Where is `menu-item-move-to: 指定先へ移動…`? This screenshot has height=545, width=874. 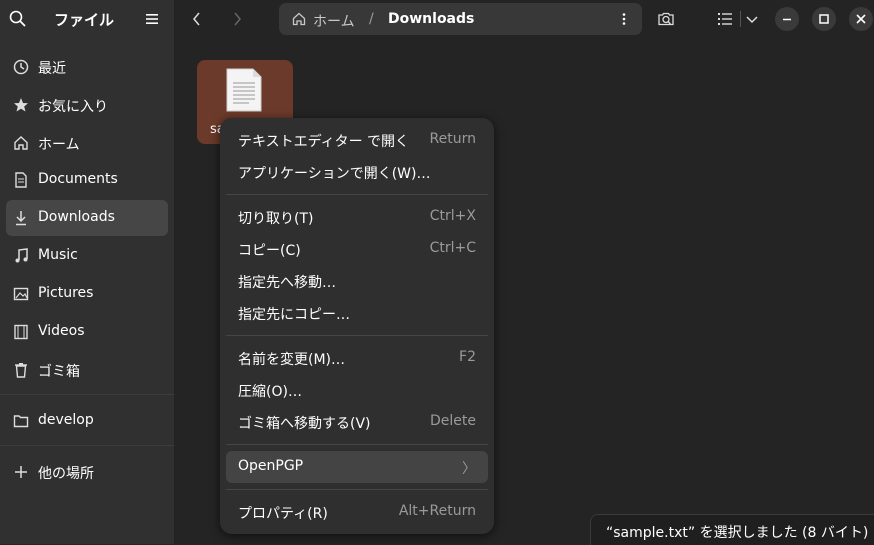
menu-item-move-to: 指定先へ移動… is located at coordinates (357, 281).